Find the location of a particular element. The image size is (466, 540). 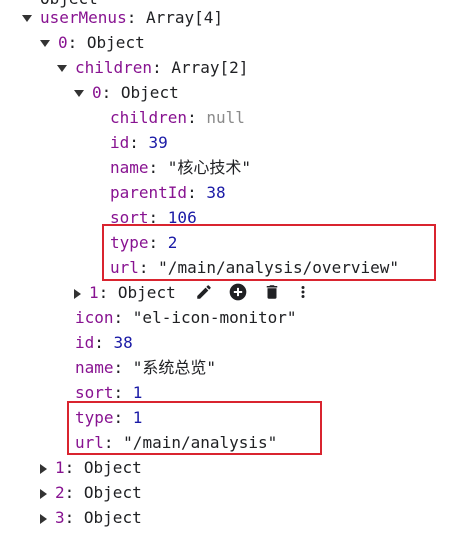

node-type: Array[2] is located at coordinates (210, 67).